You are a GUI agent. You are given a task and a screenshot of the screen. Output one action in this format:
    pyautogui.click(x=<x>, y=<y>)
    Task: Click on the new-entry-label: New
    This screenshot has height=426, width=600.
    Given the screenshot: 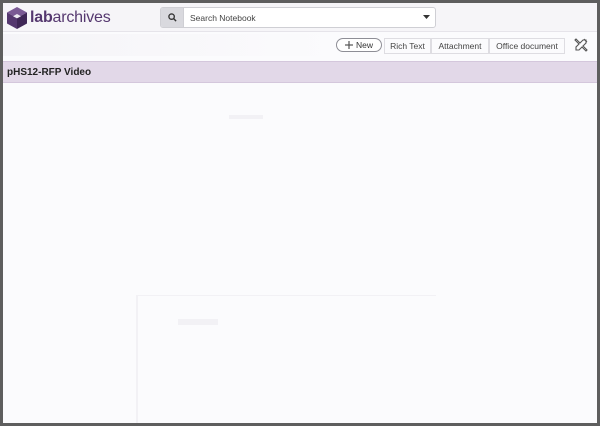 What is the action you would take?
    pyautogui.click(x=364, y=45)
    